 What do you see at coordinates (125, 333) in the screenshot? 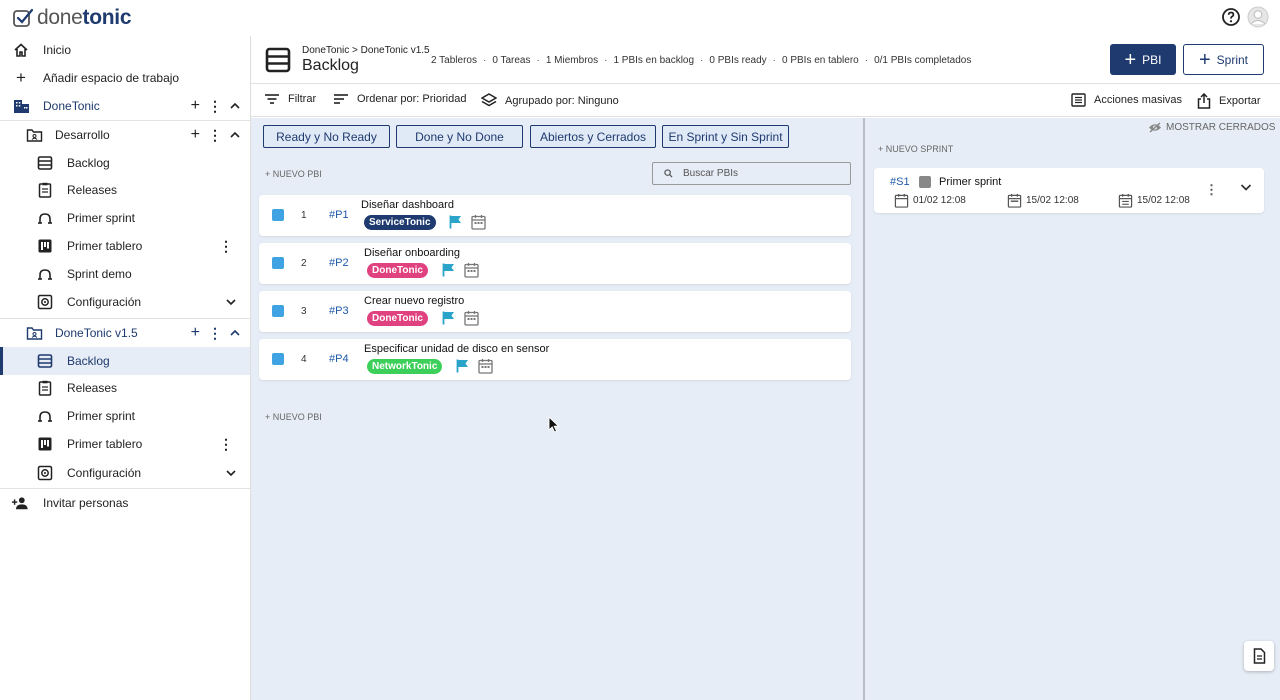
I see `sidebar-project-donetonic-v15: DoneTonic v1.5 + ⋮` at bounding box center [125, 333].